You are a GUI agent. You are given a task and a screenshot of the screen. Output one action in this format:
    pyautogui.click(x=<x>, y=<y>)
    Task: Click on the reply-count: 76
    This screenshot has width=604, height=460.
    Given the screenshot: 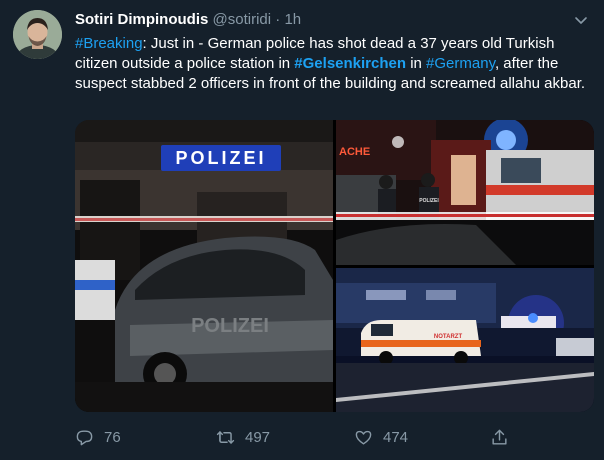 What is the action you would take?
    pyautogui.click(x=112, y=437)
    